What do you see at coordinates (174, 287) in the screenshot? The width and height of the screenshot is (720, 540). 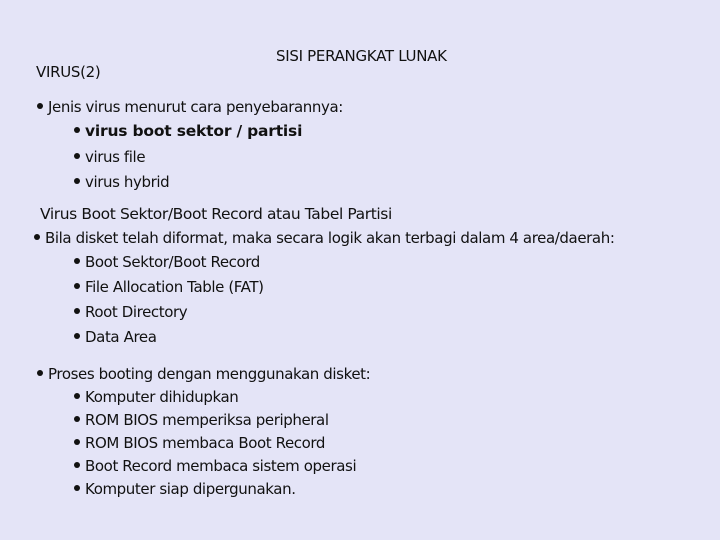 I see `section2-item: File Allocation Table (FAT)` at bounding box center [174, 287].